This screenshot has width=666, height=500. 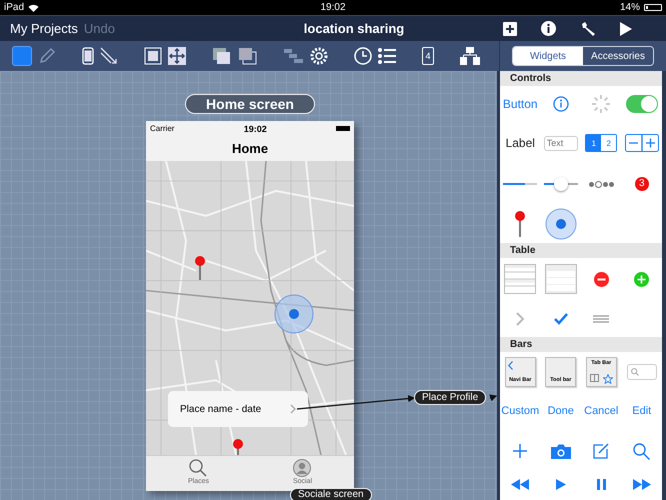 I want to click on book-icon, so click(x=594, y=378).